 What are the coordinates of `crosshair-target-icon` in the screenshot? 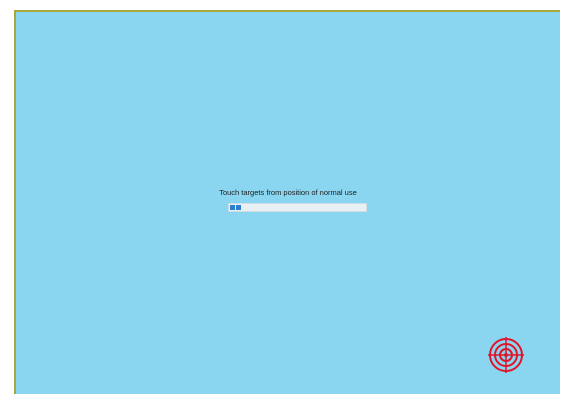 It's located at (506, 355).